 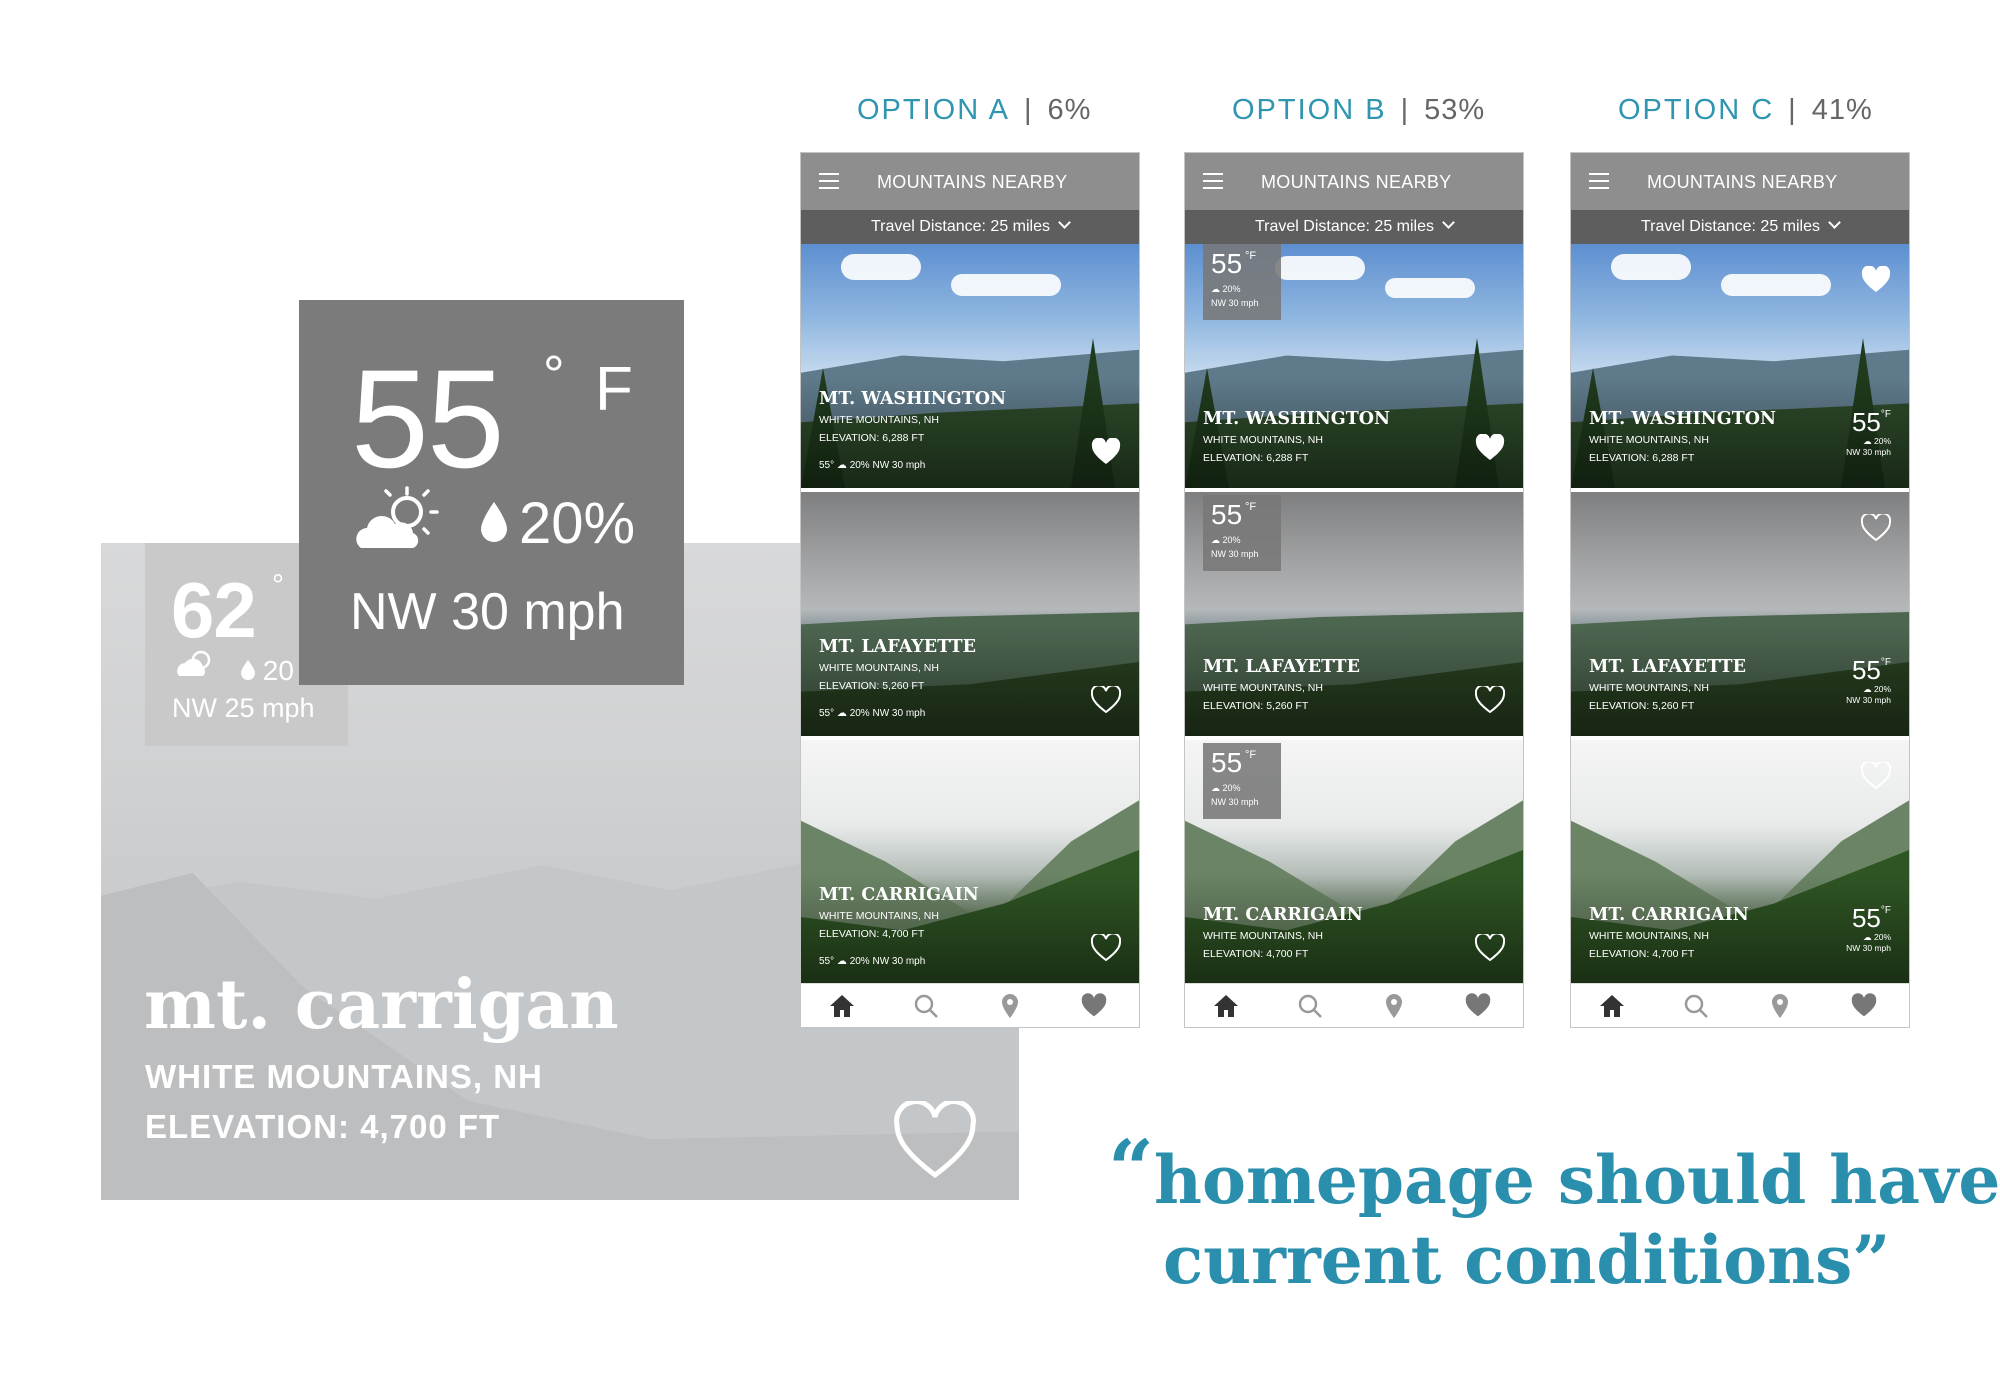 What do you see at coordinates (214, 610) in the screenshot?
I see `temperature: 62` at bounding box center [214, 610].